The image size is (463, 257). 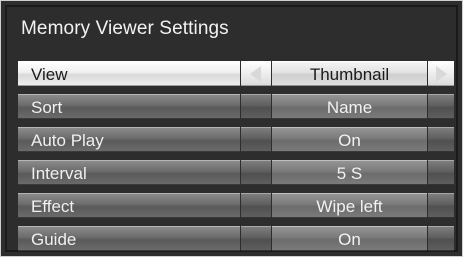 What do you see at coordinates (129, 238) in the screenshot?
I see `setting-label: Guide` at bounding box center [129, 238].